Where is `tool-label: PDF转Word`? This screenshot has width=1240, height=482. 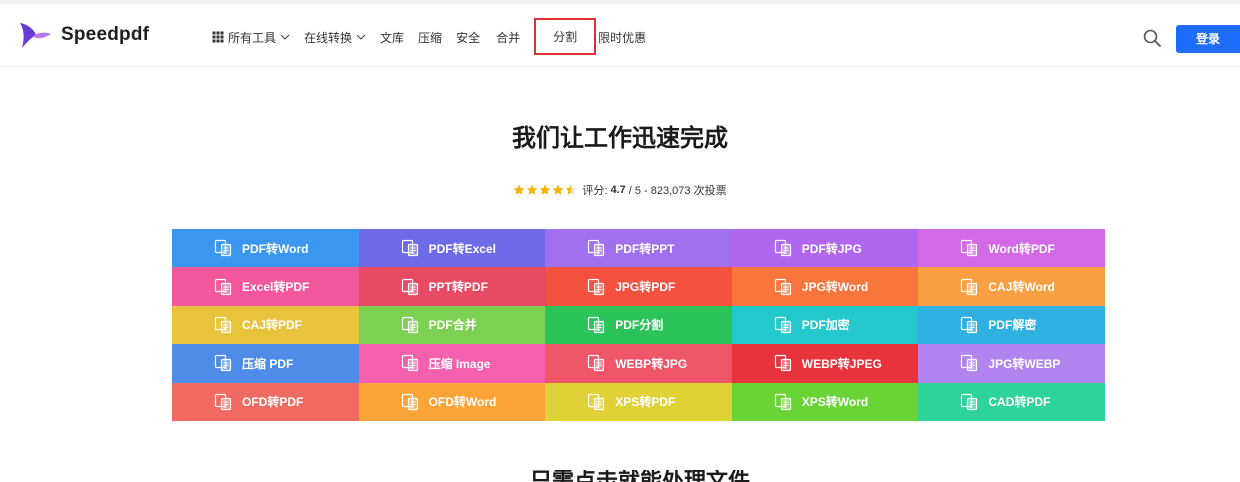 tool-label: PDF转Word is located at coordinates (275, 248).